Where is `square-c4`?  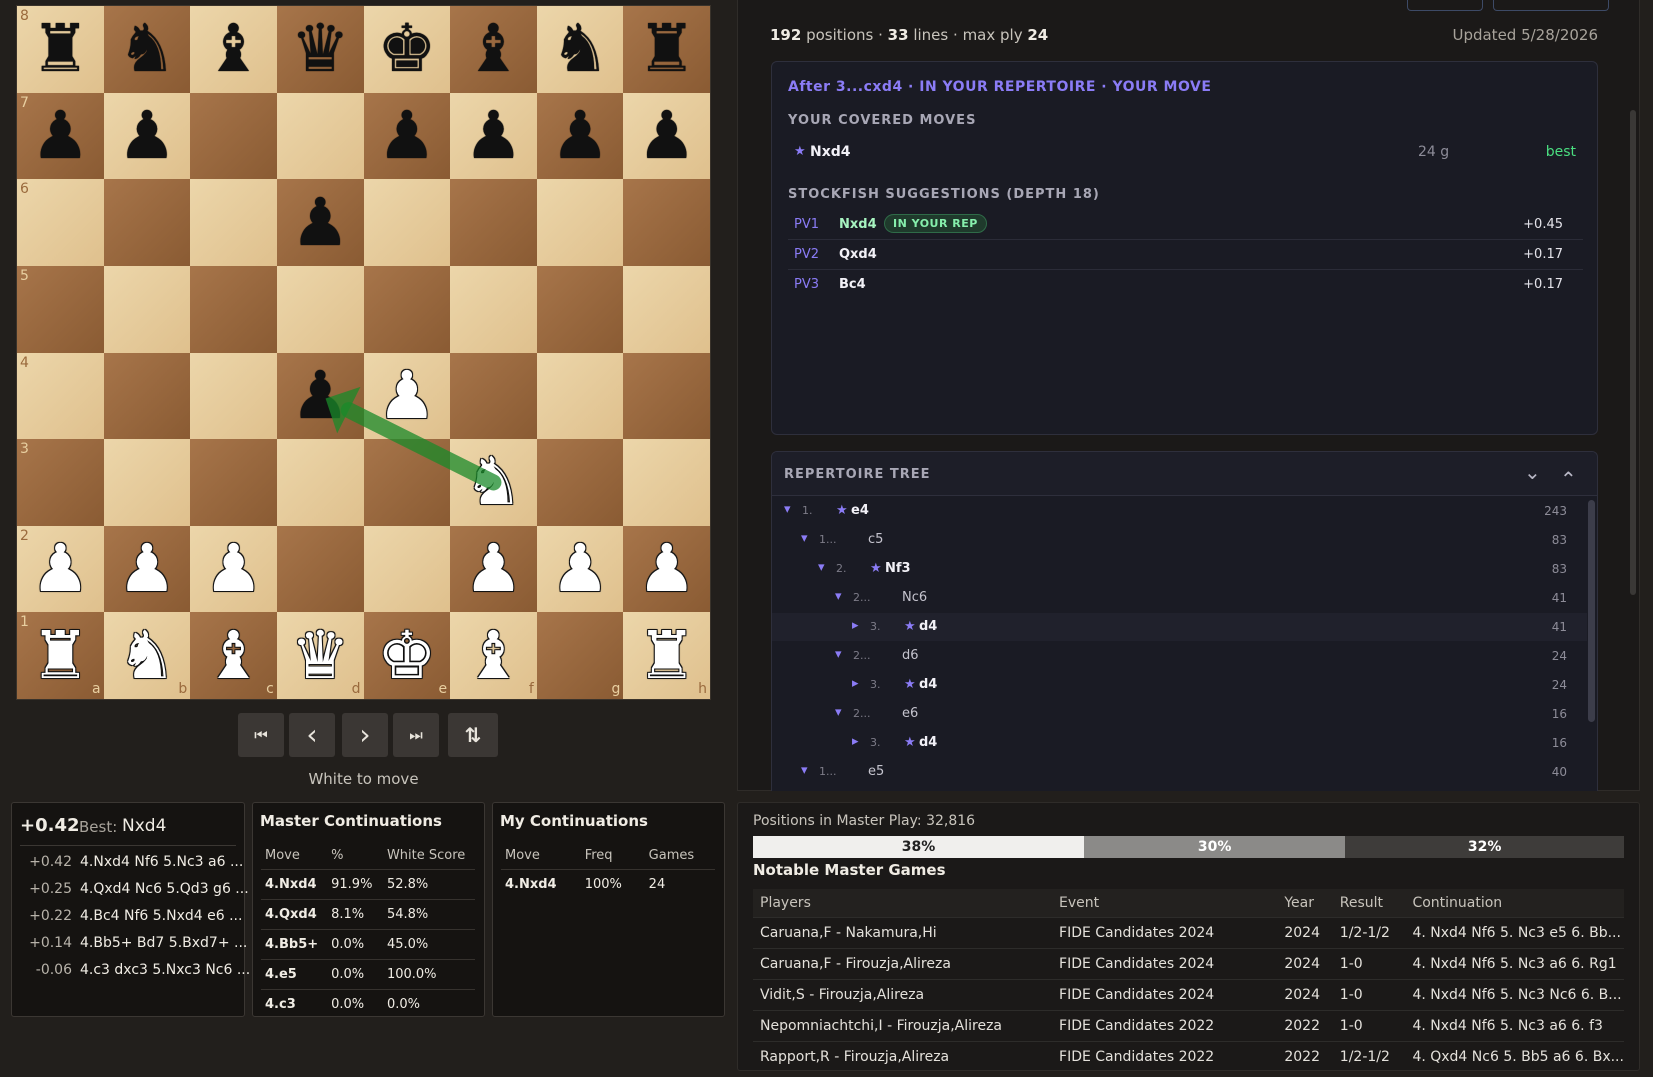 square-c4 is located at coordinates (233, 396).